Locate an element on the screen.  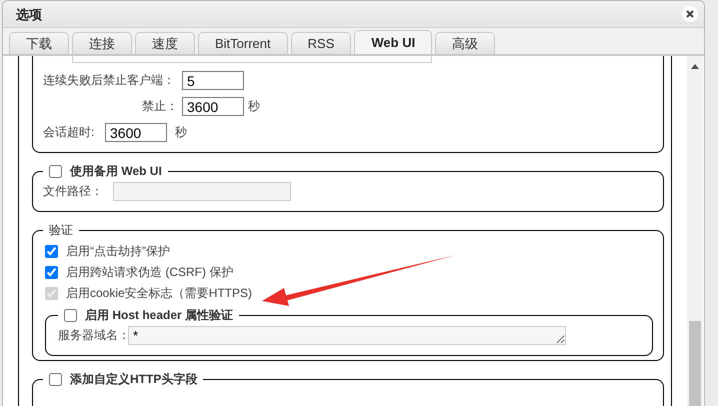
group-title: 验证 is located at coordinates (61, 230).